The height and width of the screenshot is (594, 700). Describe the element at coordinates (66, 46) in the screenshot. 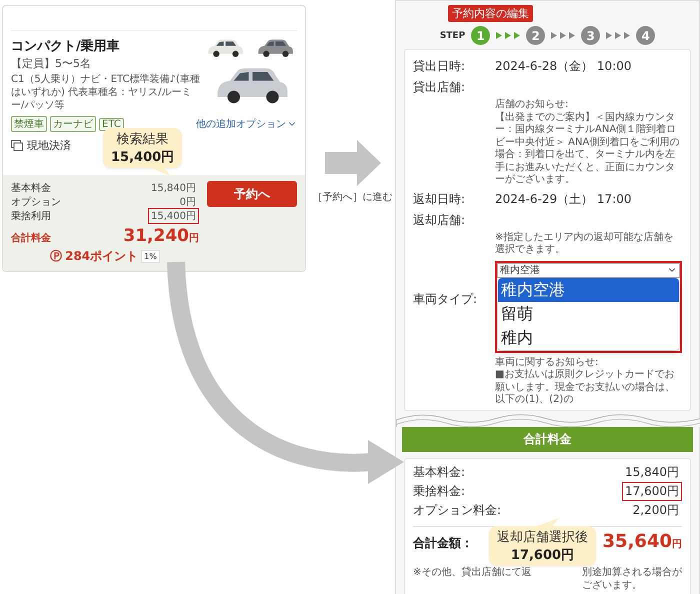

I see `car-class-title: コンパクト/乗用車` at that location.